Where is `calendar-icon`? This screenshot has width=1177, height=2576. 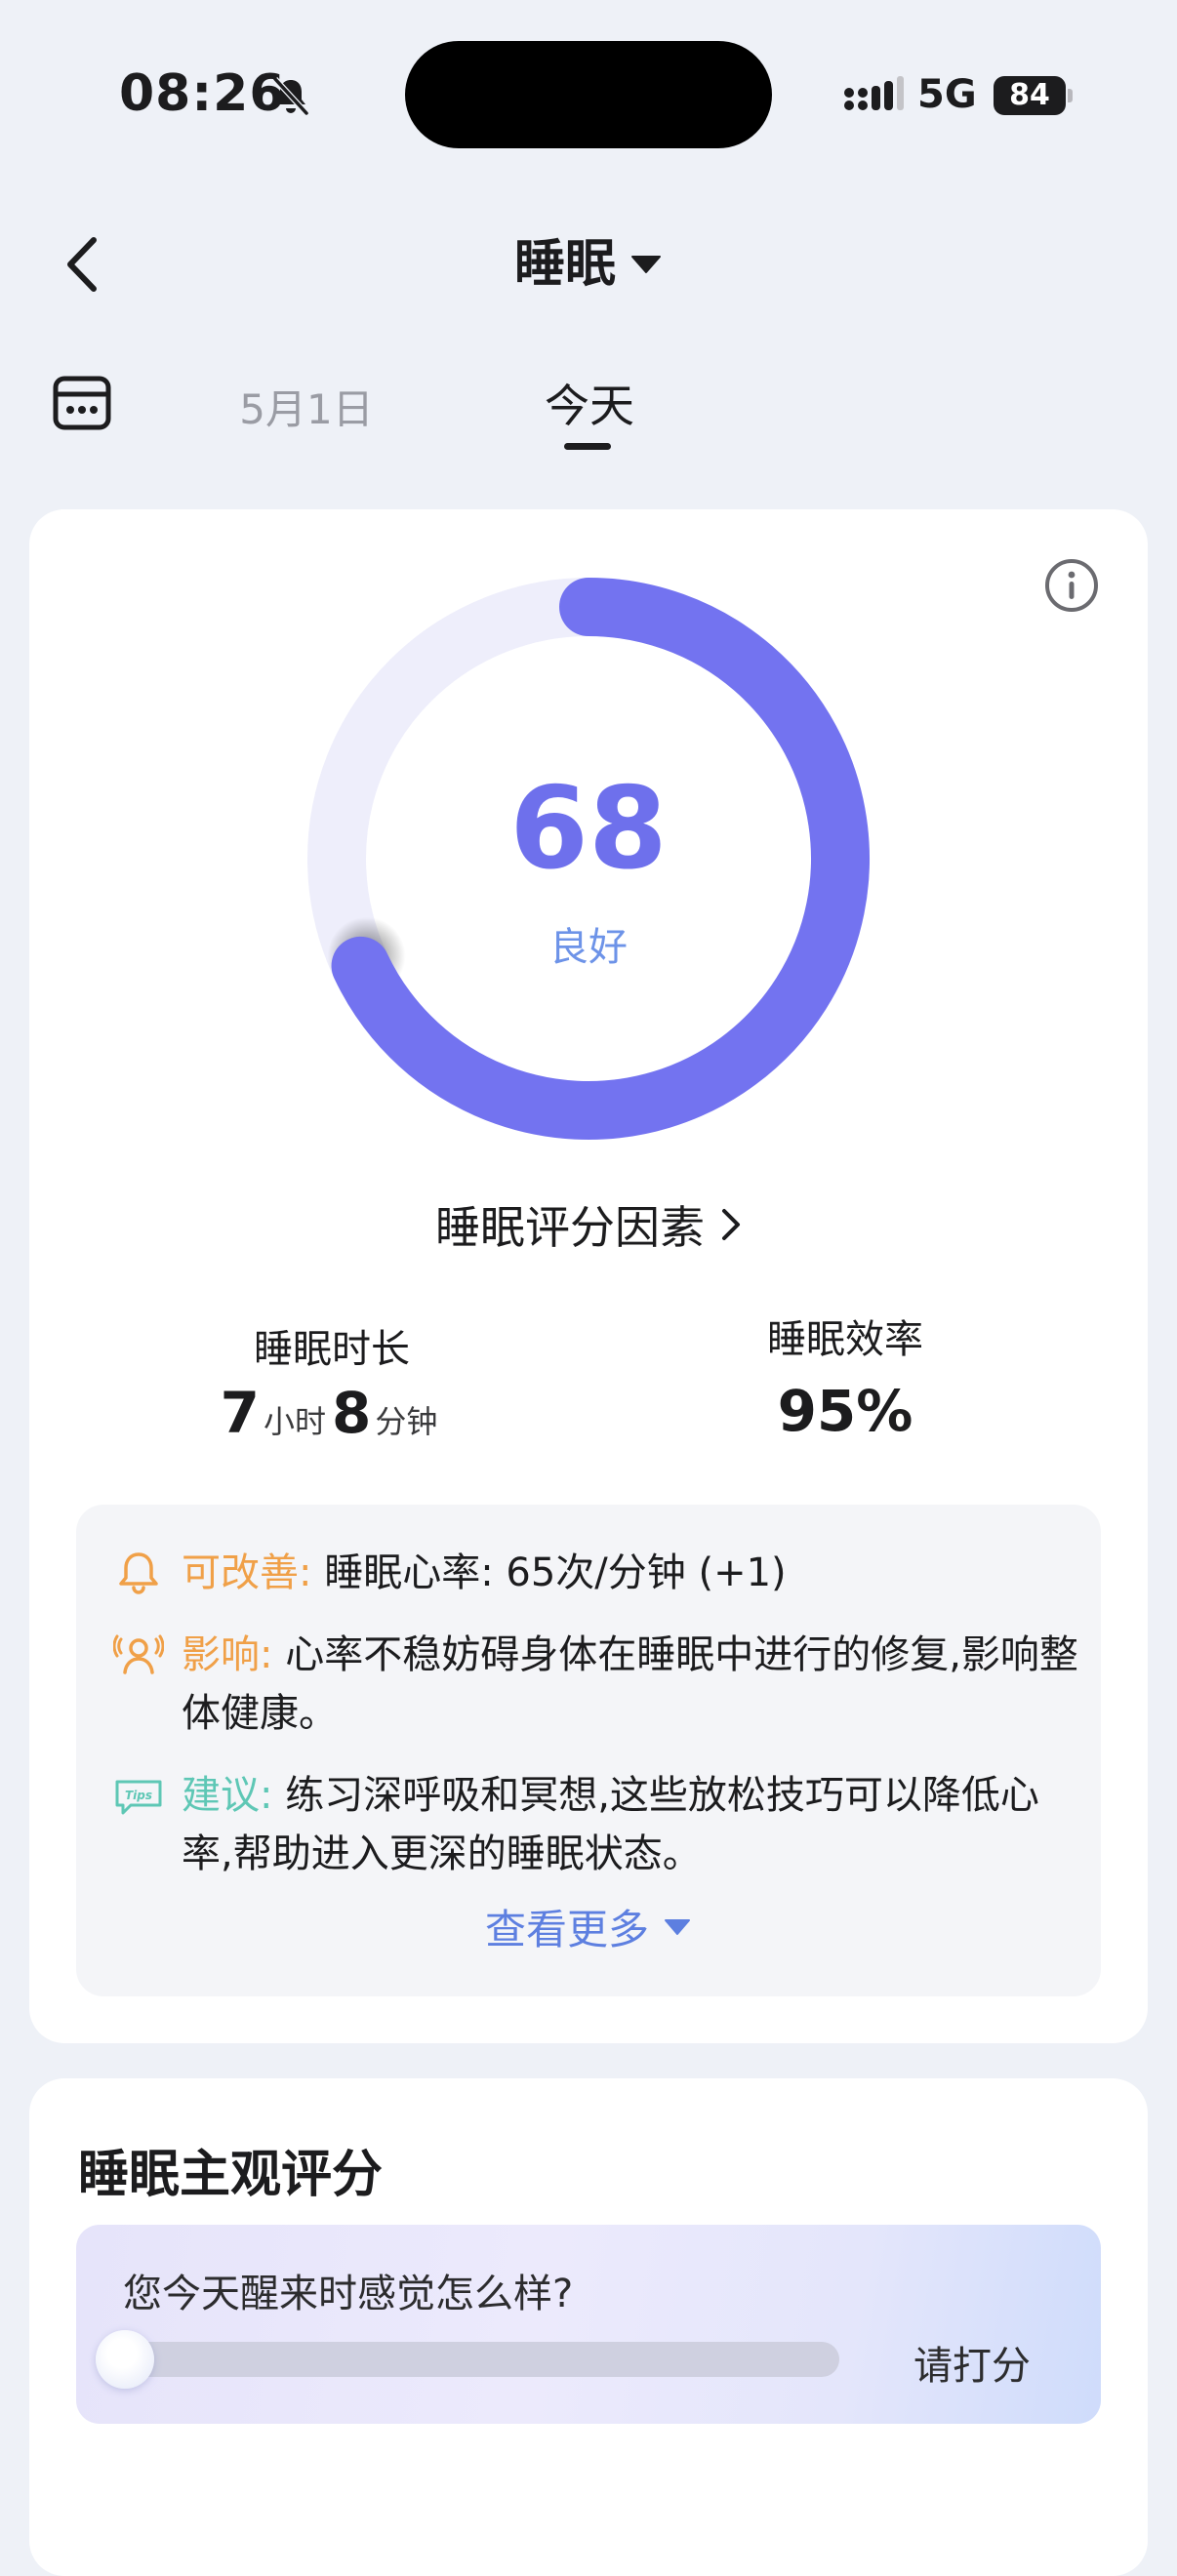 calendar-icon is located at coordinates (82, 402).